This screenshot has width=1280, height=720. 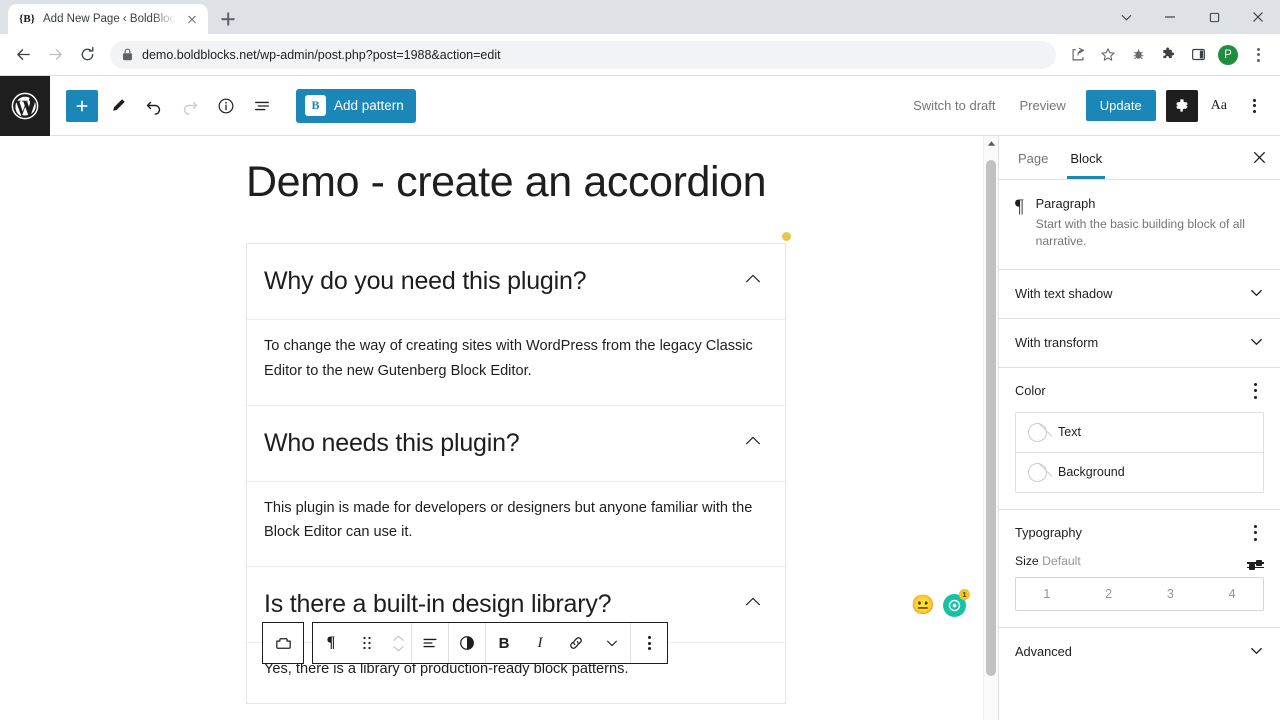 I want to click on sidebar-tabs: Page Block, so click(x=1139, y=158).